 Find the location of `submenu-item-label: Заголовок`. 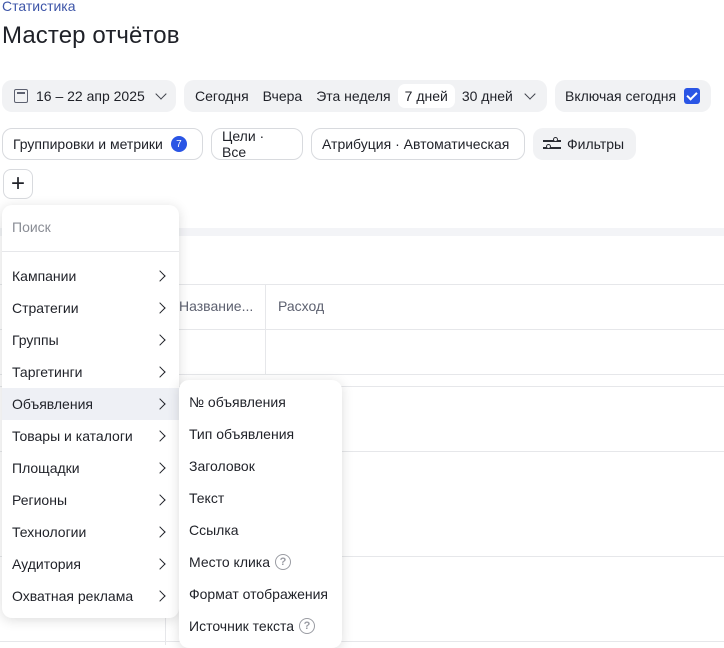

submenu-item-label: Заголовок is located at coordinates (222, 466).